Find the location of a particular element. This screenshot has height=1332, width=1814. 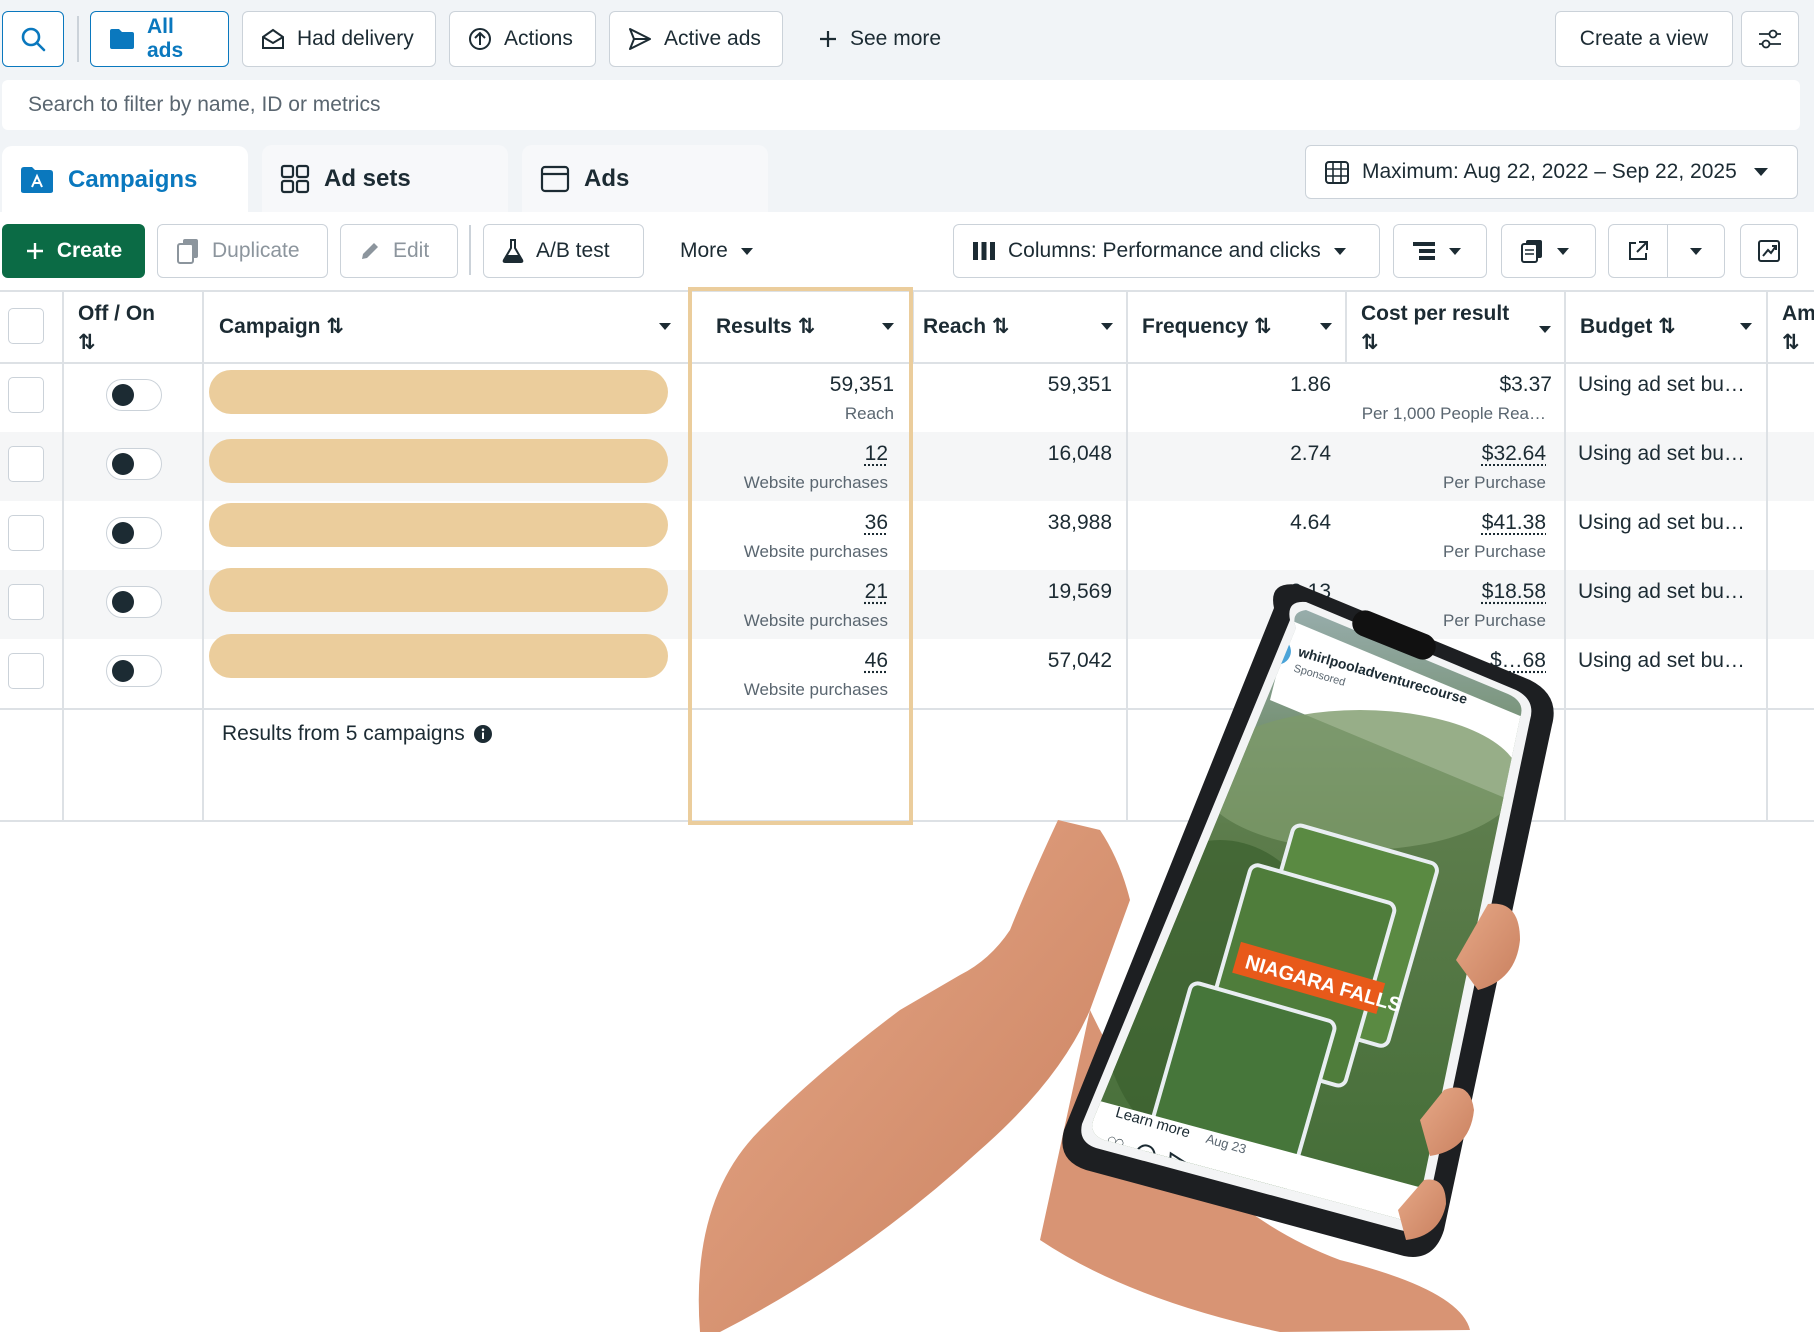

edit-button: Edit is located at coordinates (399, 251).